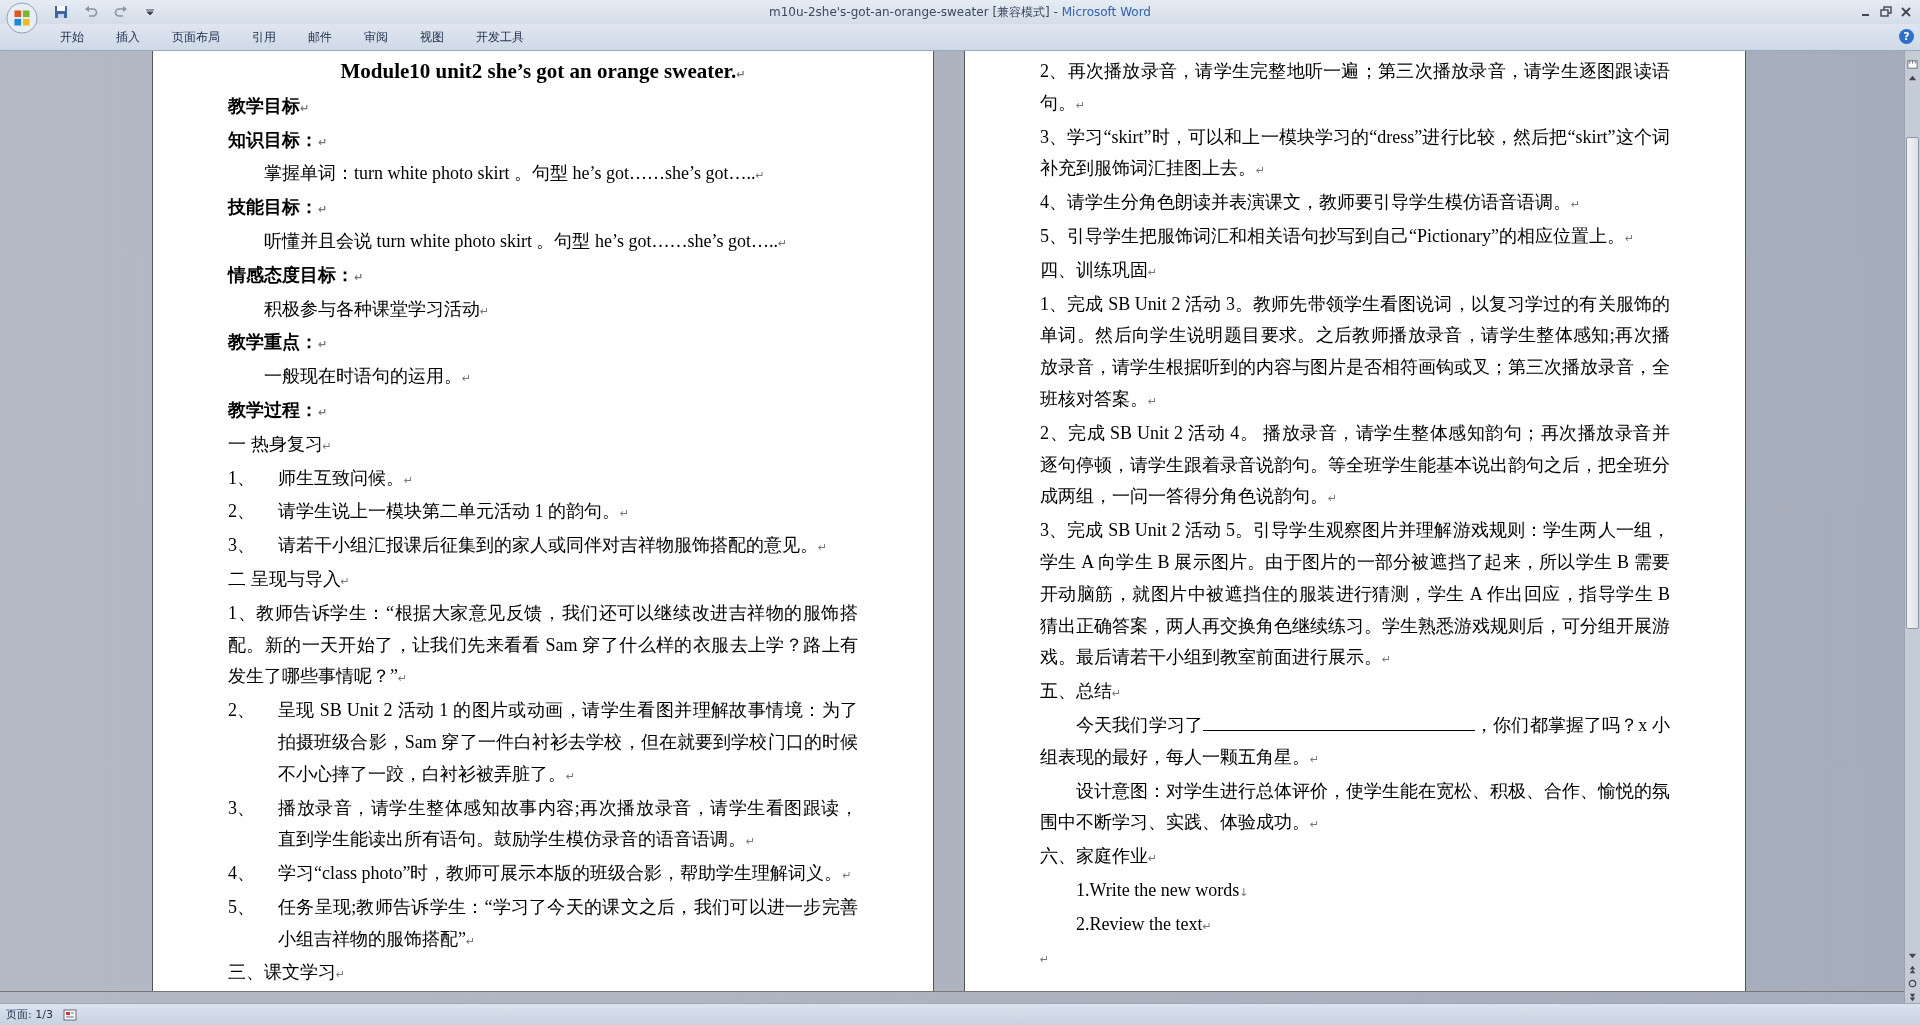 The width and height of the screenshot is (1920, 1025). What do you see at coordinates (1162, 890) in the screenshot?
I see `paragraph: 1.Write the new words↓` at bounding box center [1162, 890].